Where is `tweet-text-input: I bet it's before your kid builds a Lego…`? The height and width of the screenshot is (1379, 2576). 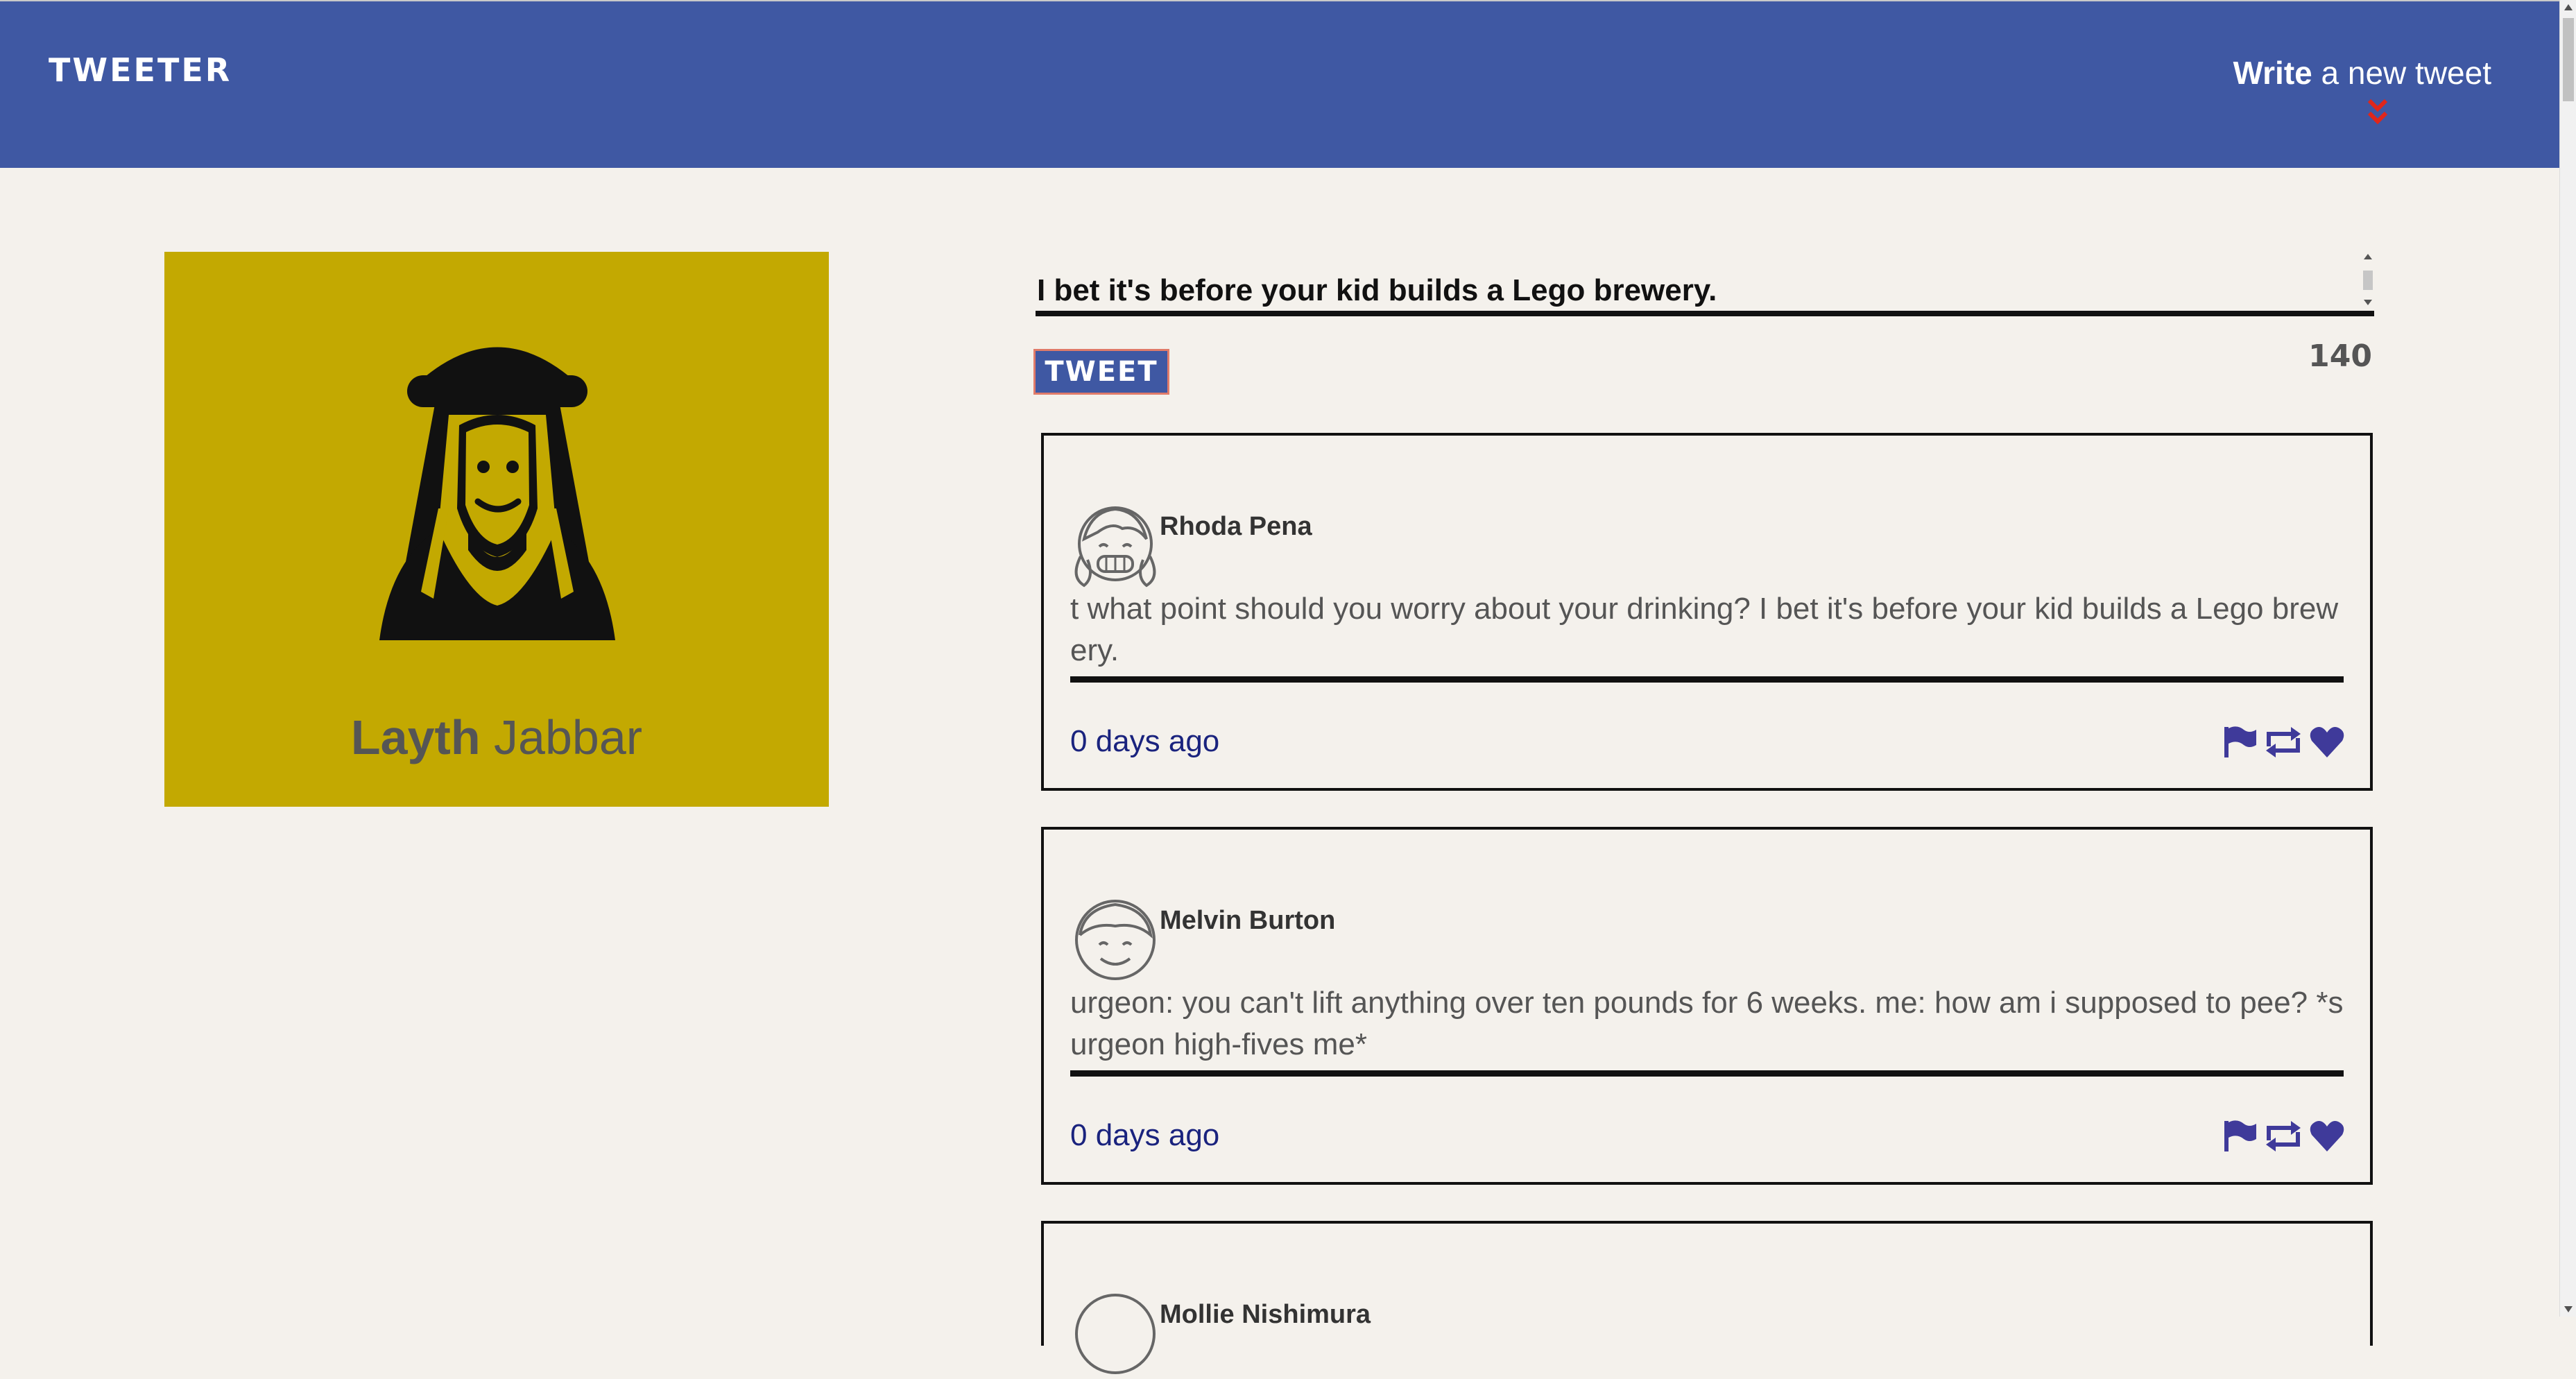 tweet-text-input: I bet it's before your kid builds a Lego… is located at coordinates (1705, 283).